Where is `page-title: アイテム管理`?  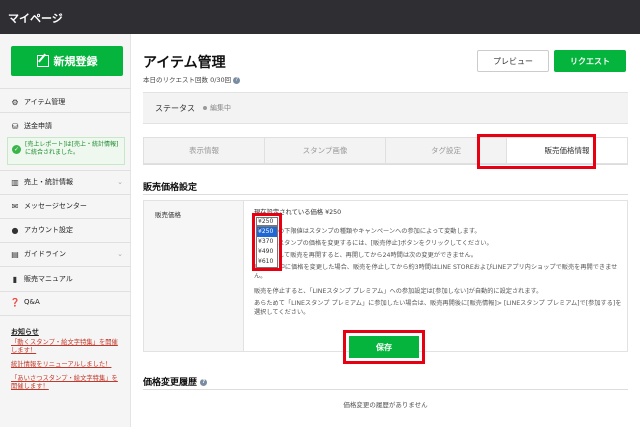 page-title: アイテム管理 is located at coordinates (184, 63).